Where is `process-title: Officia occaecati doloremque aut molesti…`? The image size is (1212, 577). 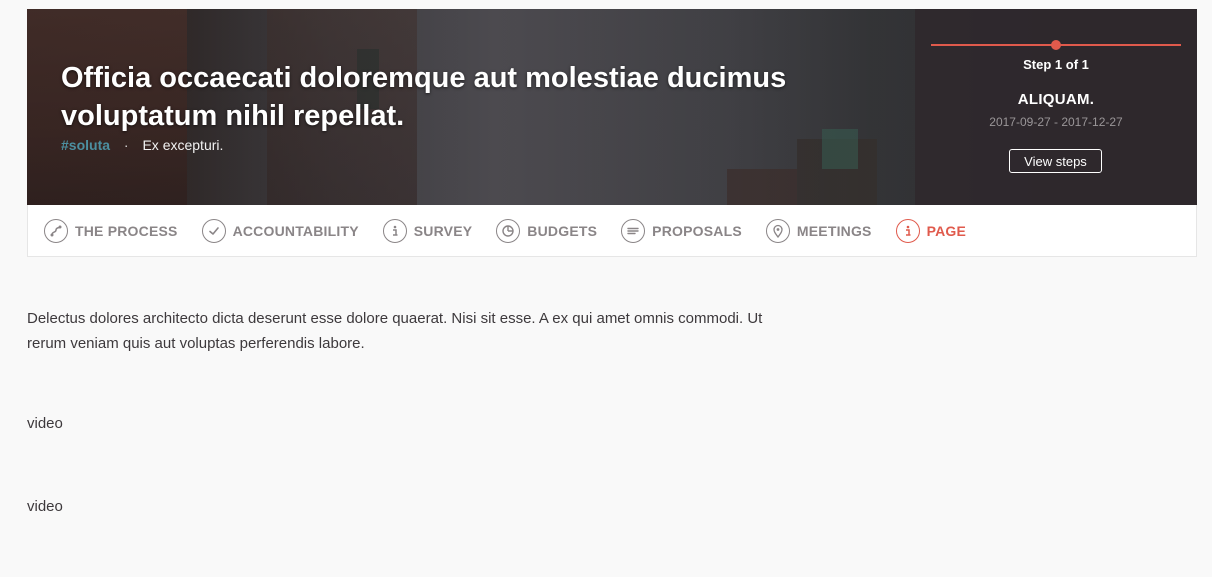 process-title: Officia occaecati doloremque aut molesti… is located at coordinates (424, 97).